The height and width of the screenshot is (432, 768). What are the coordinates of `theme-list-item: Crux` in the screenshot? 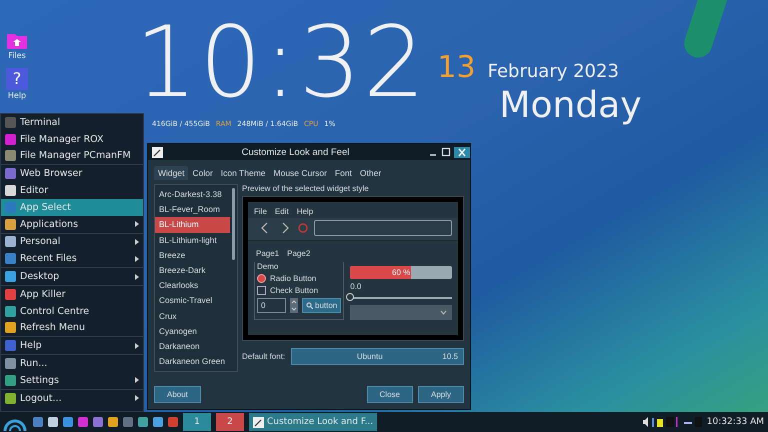 It's located at (196, 316).